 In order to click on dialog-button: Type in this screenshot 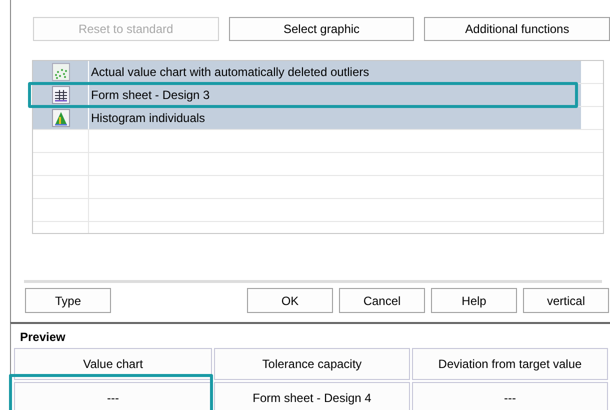, I will do `click(68, 300)`.